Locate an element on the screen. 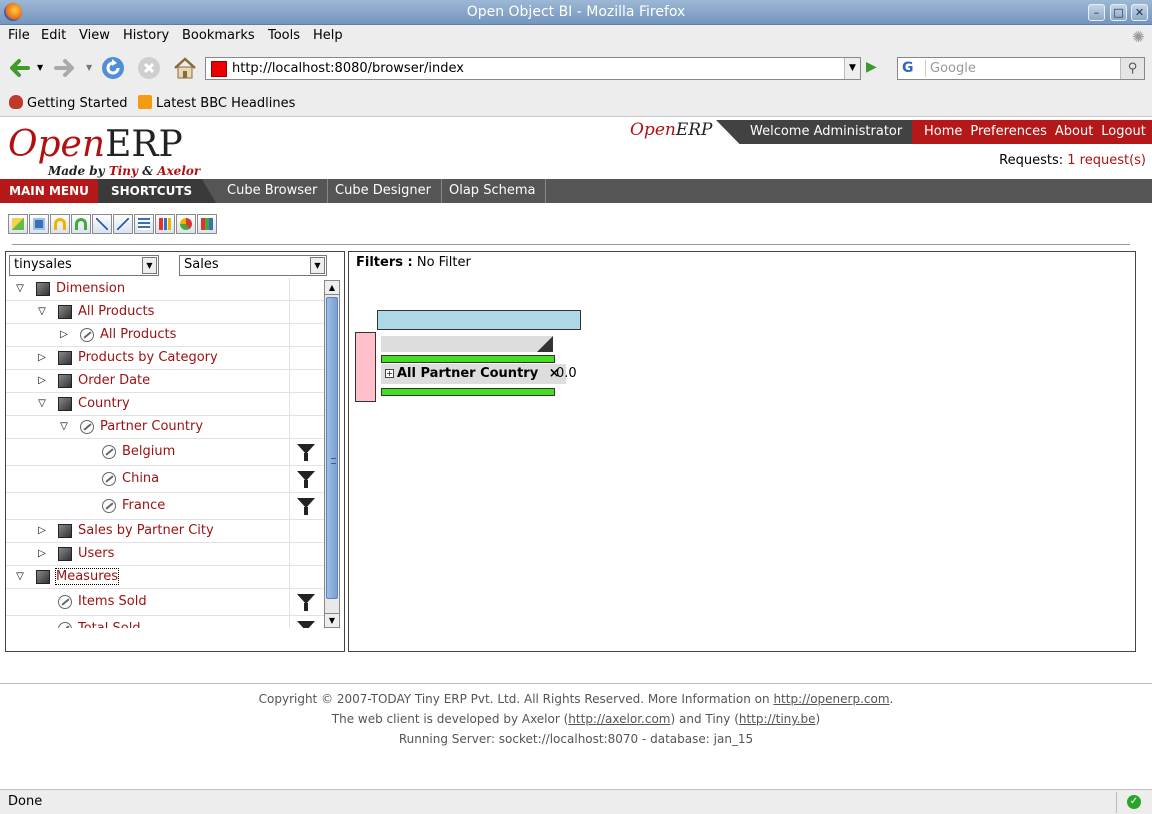  openerp-link: http://openerp.com is located at coordinates (831, 699).